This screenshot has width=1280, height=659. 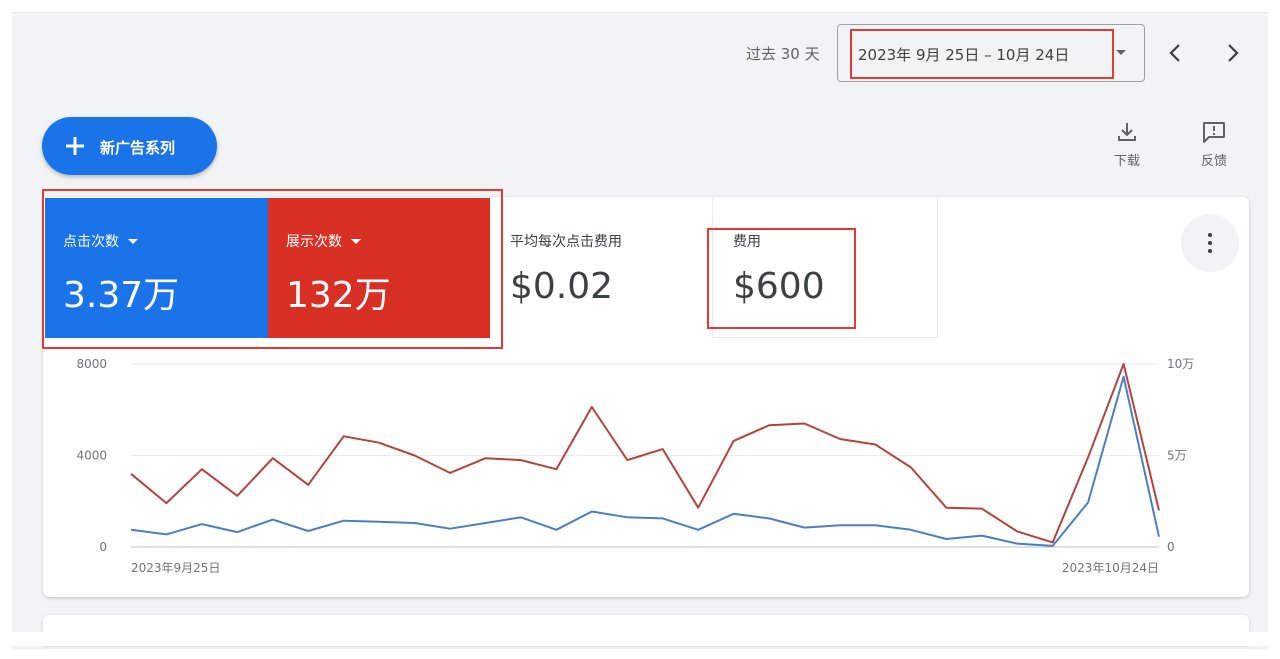 I want to click on metric-tile-impressions: 展示次数 132万, so click(x=379, y=268).